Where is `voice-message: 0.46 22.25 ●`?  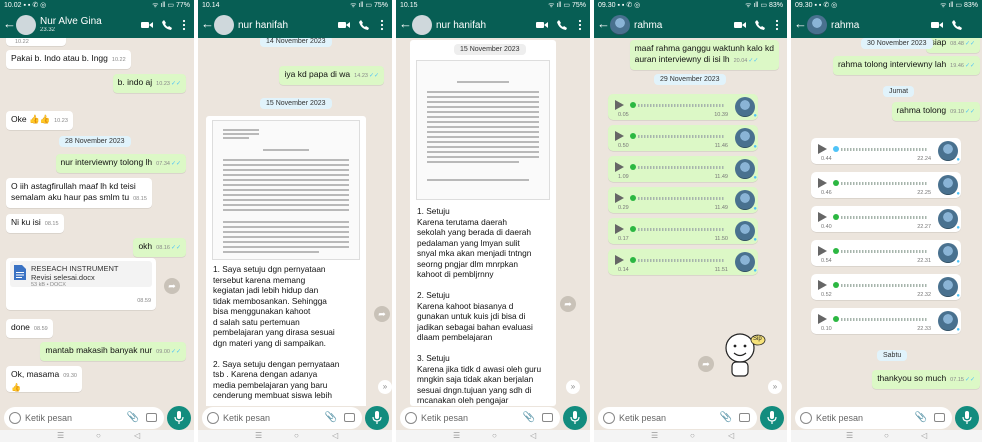 voice-message: 0.46 22.25 ● is located at coordinates (886, 185).